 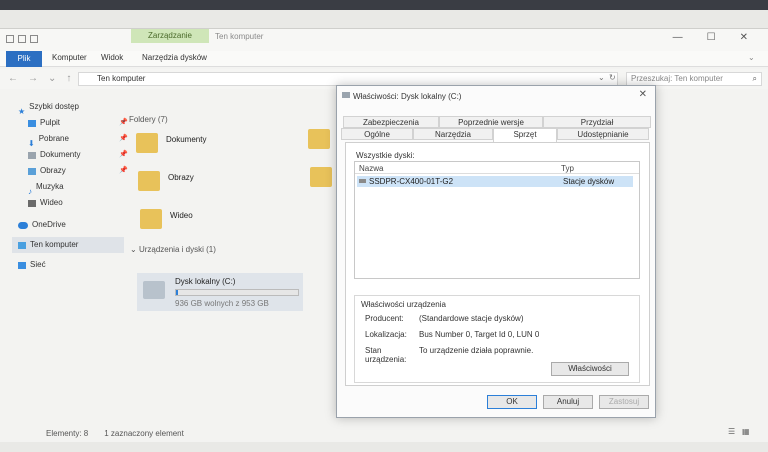 What do you see at coordinates (22, 111) in the screenshot?
I see `star-icon: ★` at bounding box center [22, 111].